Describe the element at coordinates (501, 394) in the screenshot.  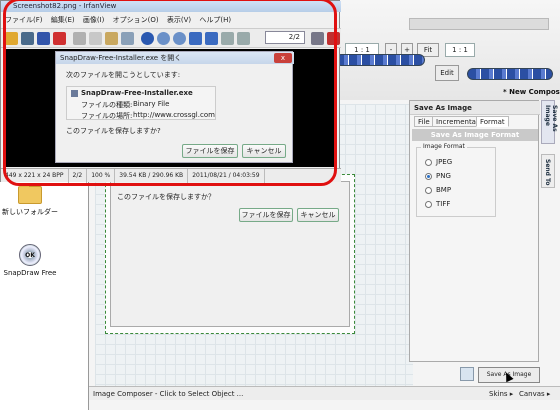
I see `skins-menu: Skins ▸` at that location.